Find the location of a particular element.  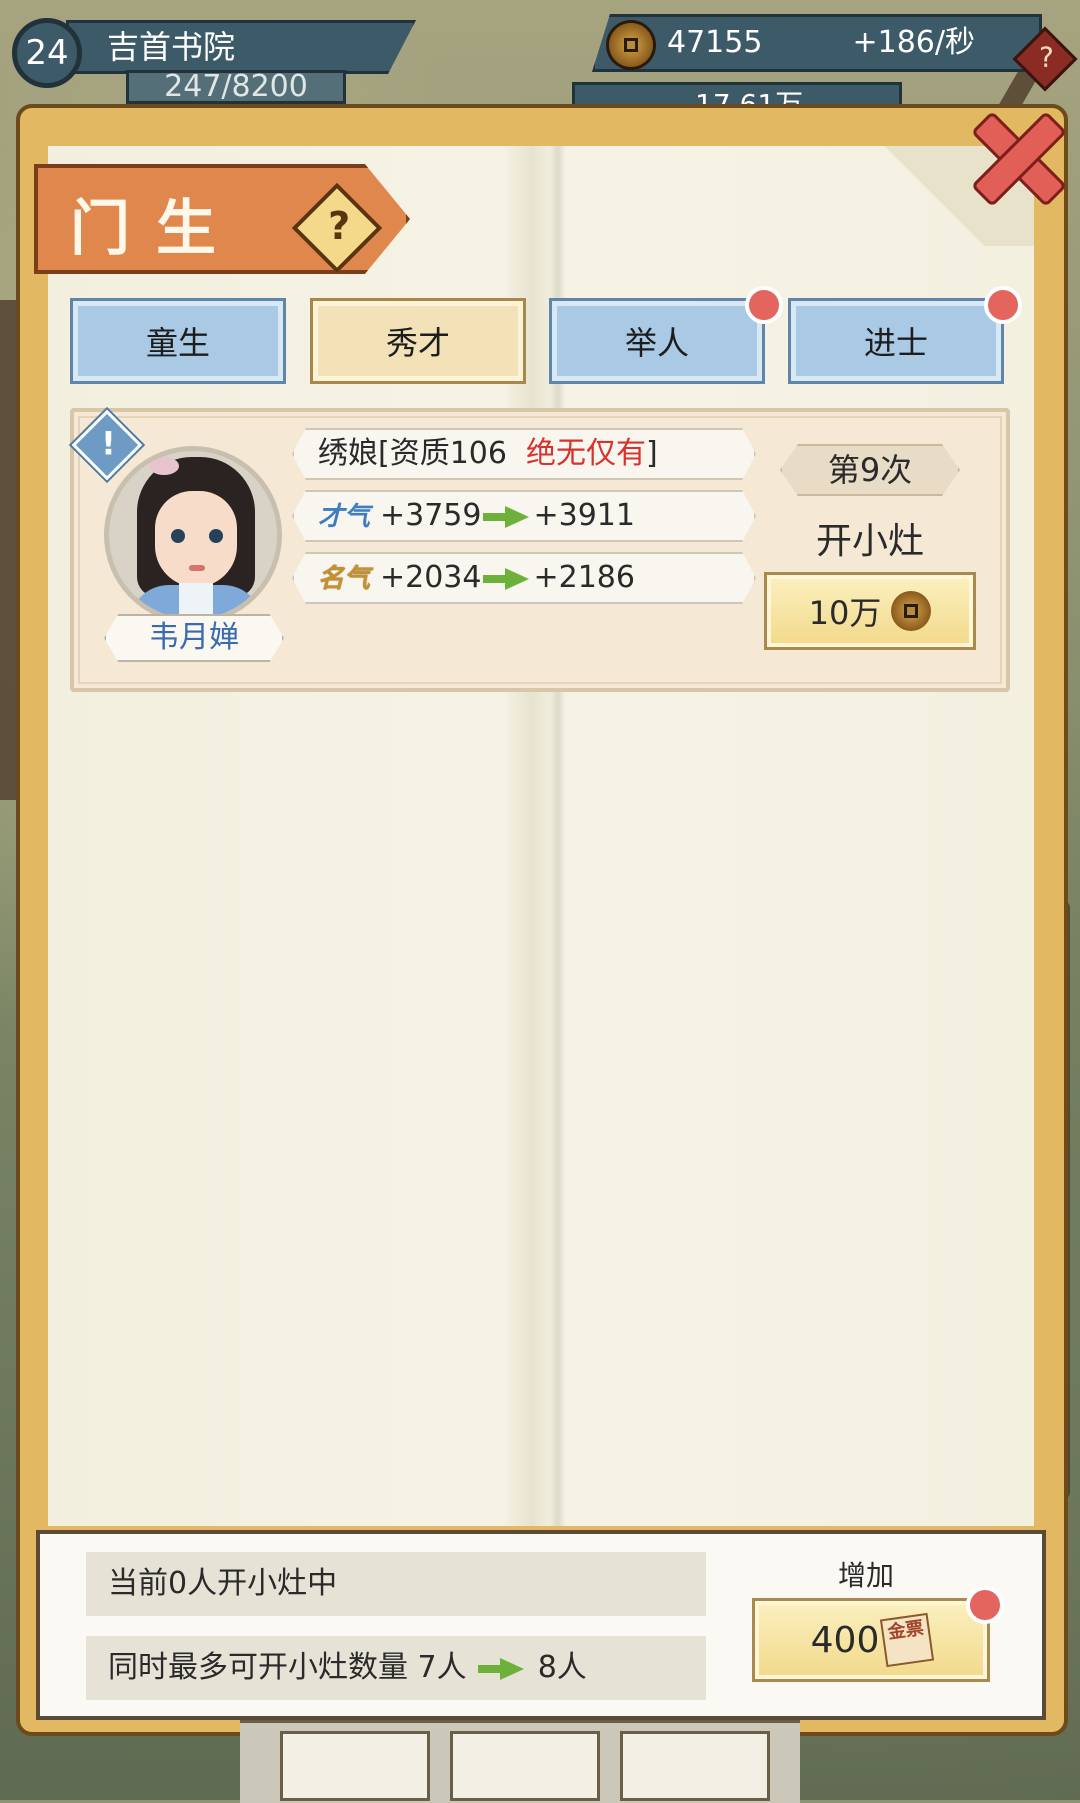

coin-amount: 47155 is located at coordinates (715, 42).